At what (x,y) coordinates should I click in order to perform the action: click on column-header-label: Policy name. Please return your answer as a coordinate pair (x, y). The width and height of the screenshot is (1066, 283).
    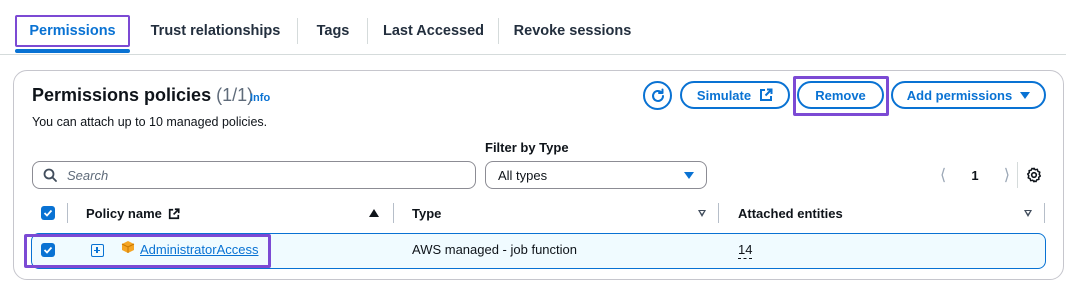
    Looking at the image, I should click on (124, 213).